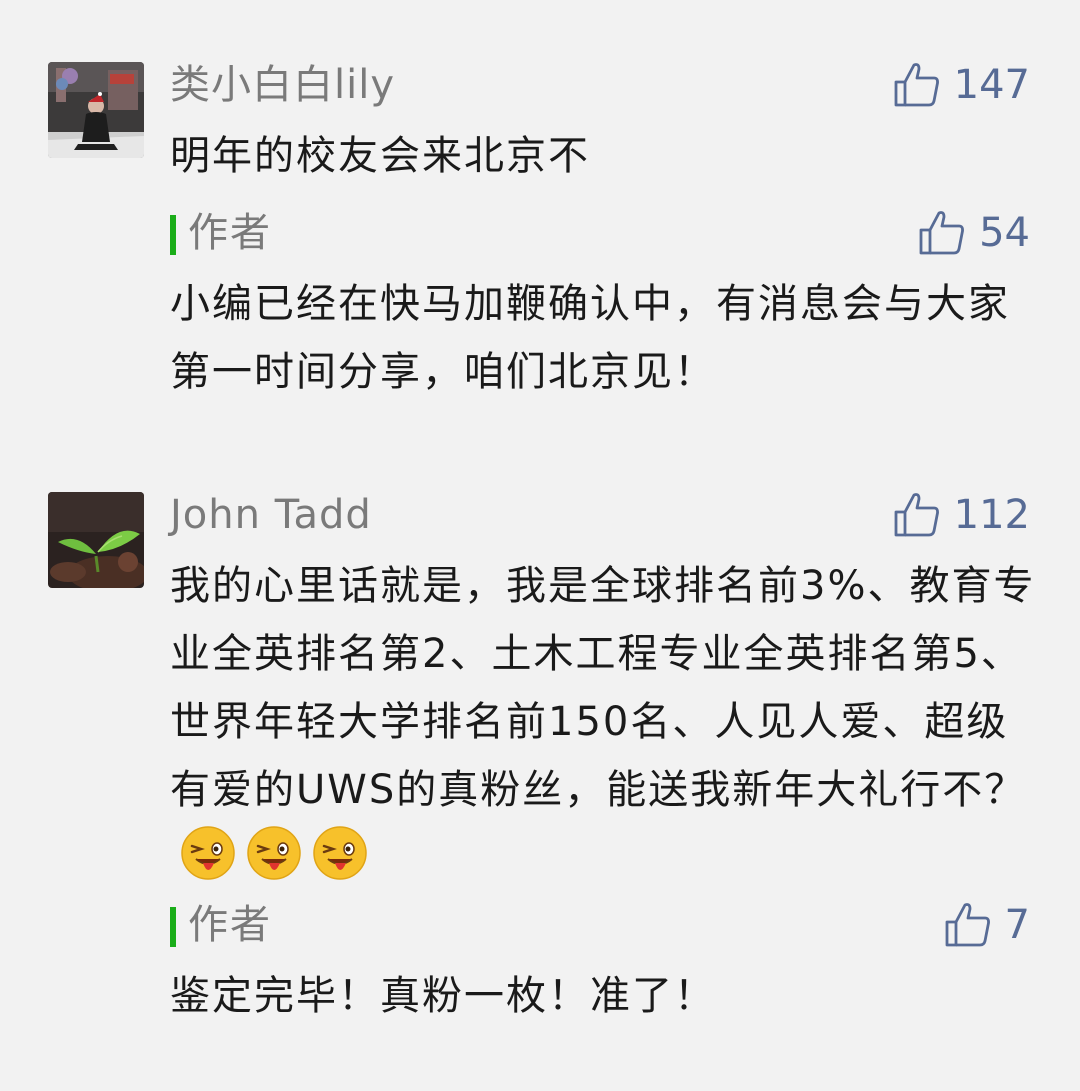  What do you see at coordinates (271, 515) in the screenshot?
I see `comment-username: John Tadd` at bounding box center [271, 515].